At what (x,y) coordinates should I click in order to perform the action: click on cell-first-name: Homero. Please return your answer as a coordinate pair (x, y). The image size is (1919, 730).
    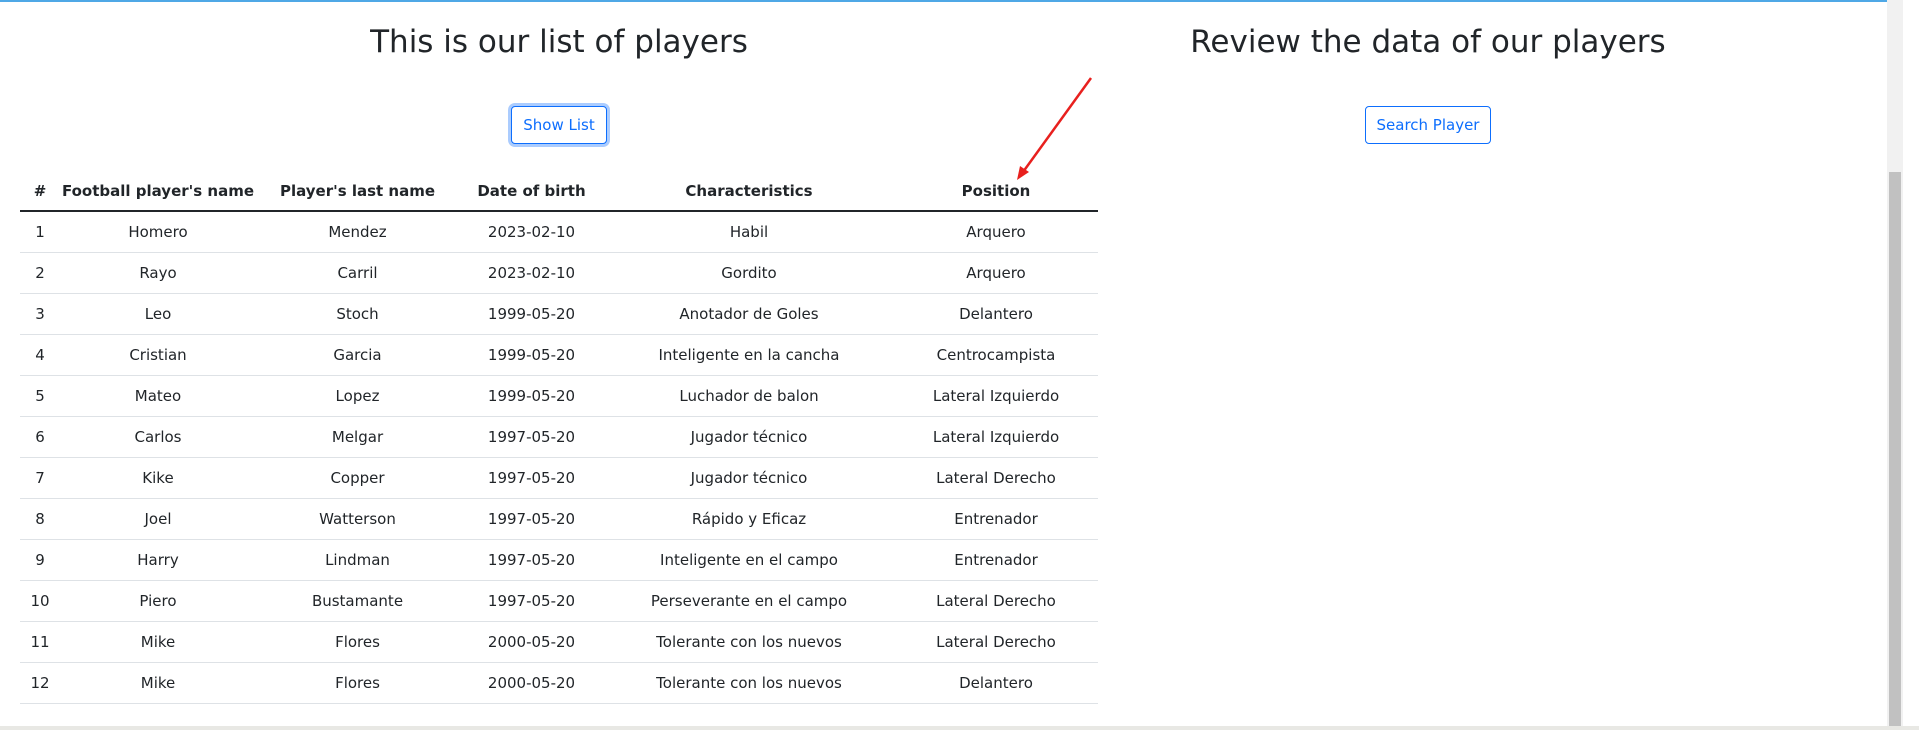
    Looking at the image, I should click on (158, 232).